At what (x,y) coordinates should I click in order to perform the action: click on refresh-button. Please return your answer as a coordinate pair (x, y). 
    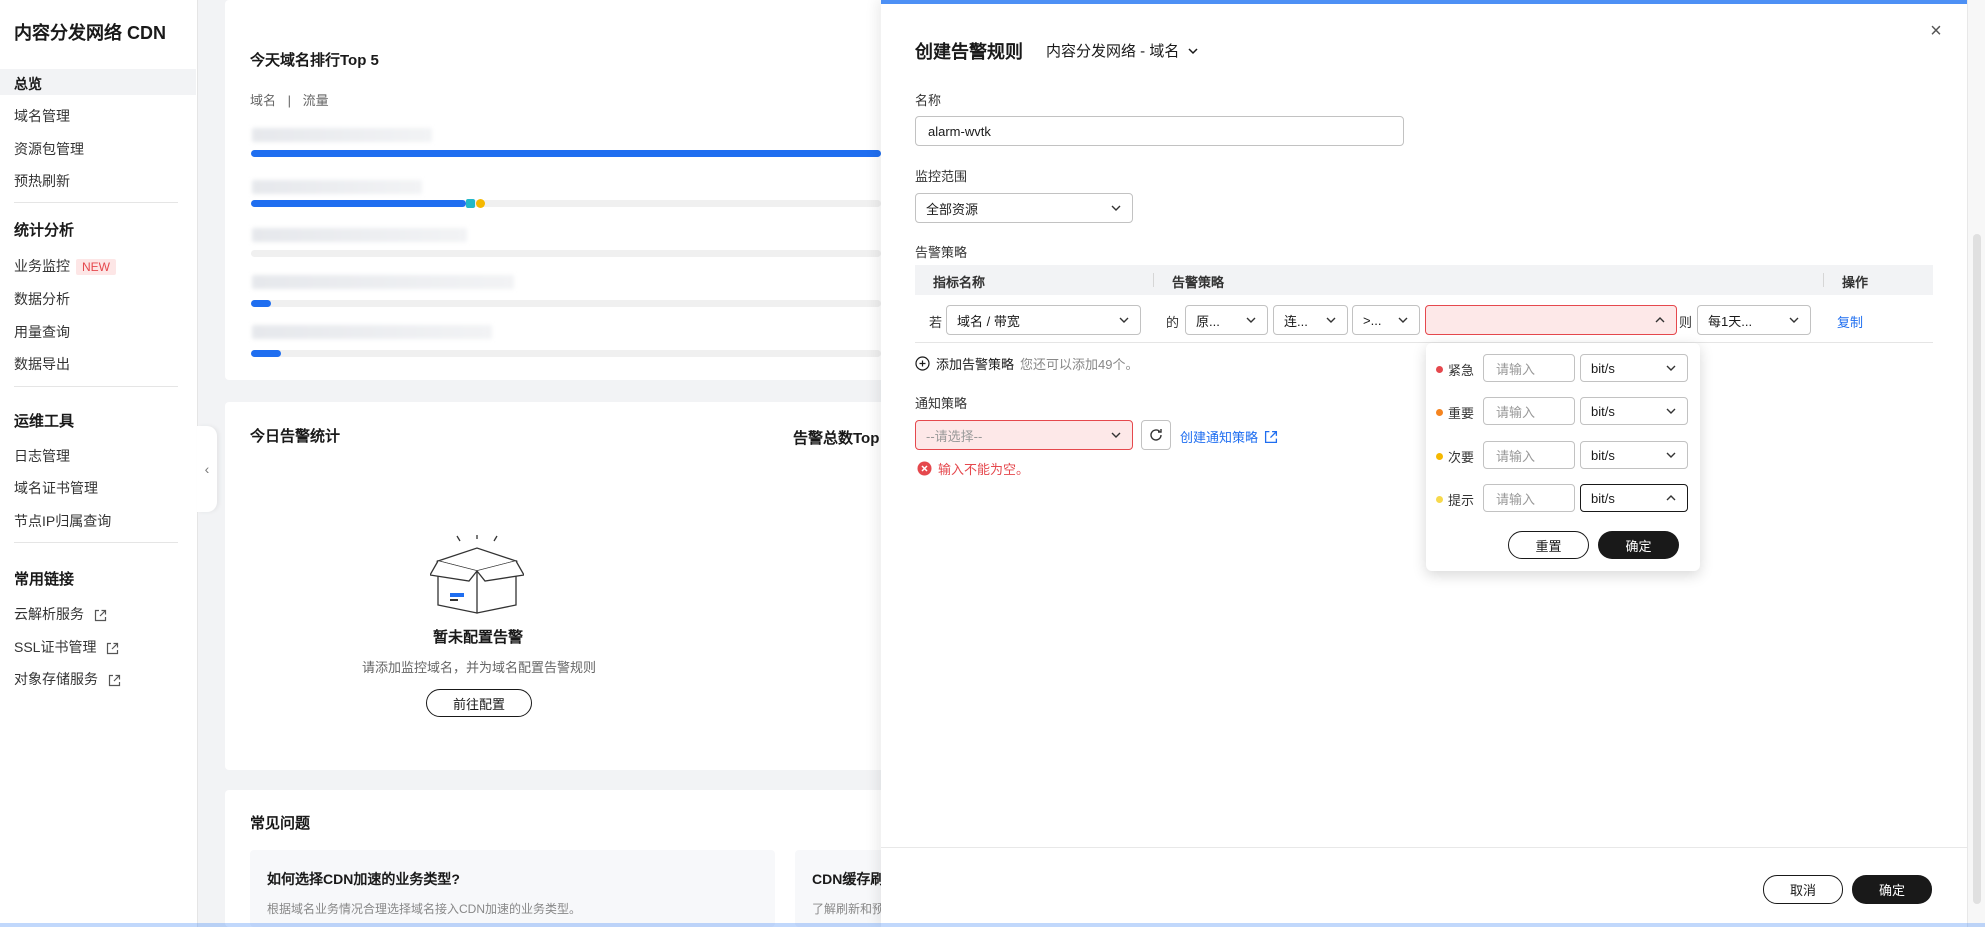
    Looking at the image, I should click on (1156, 435).